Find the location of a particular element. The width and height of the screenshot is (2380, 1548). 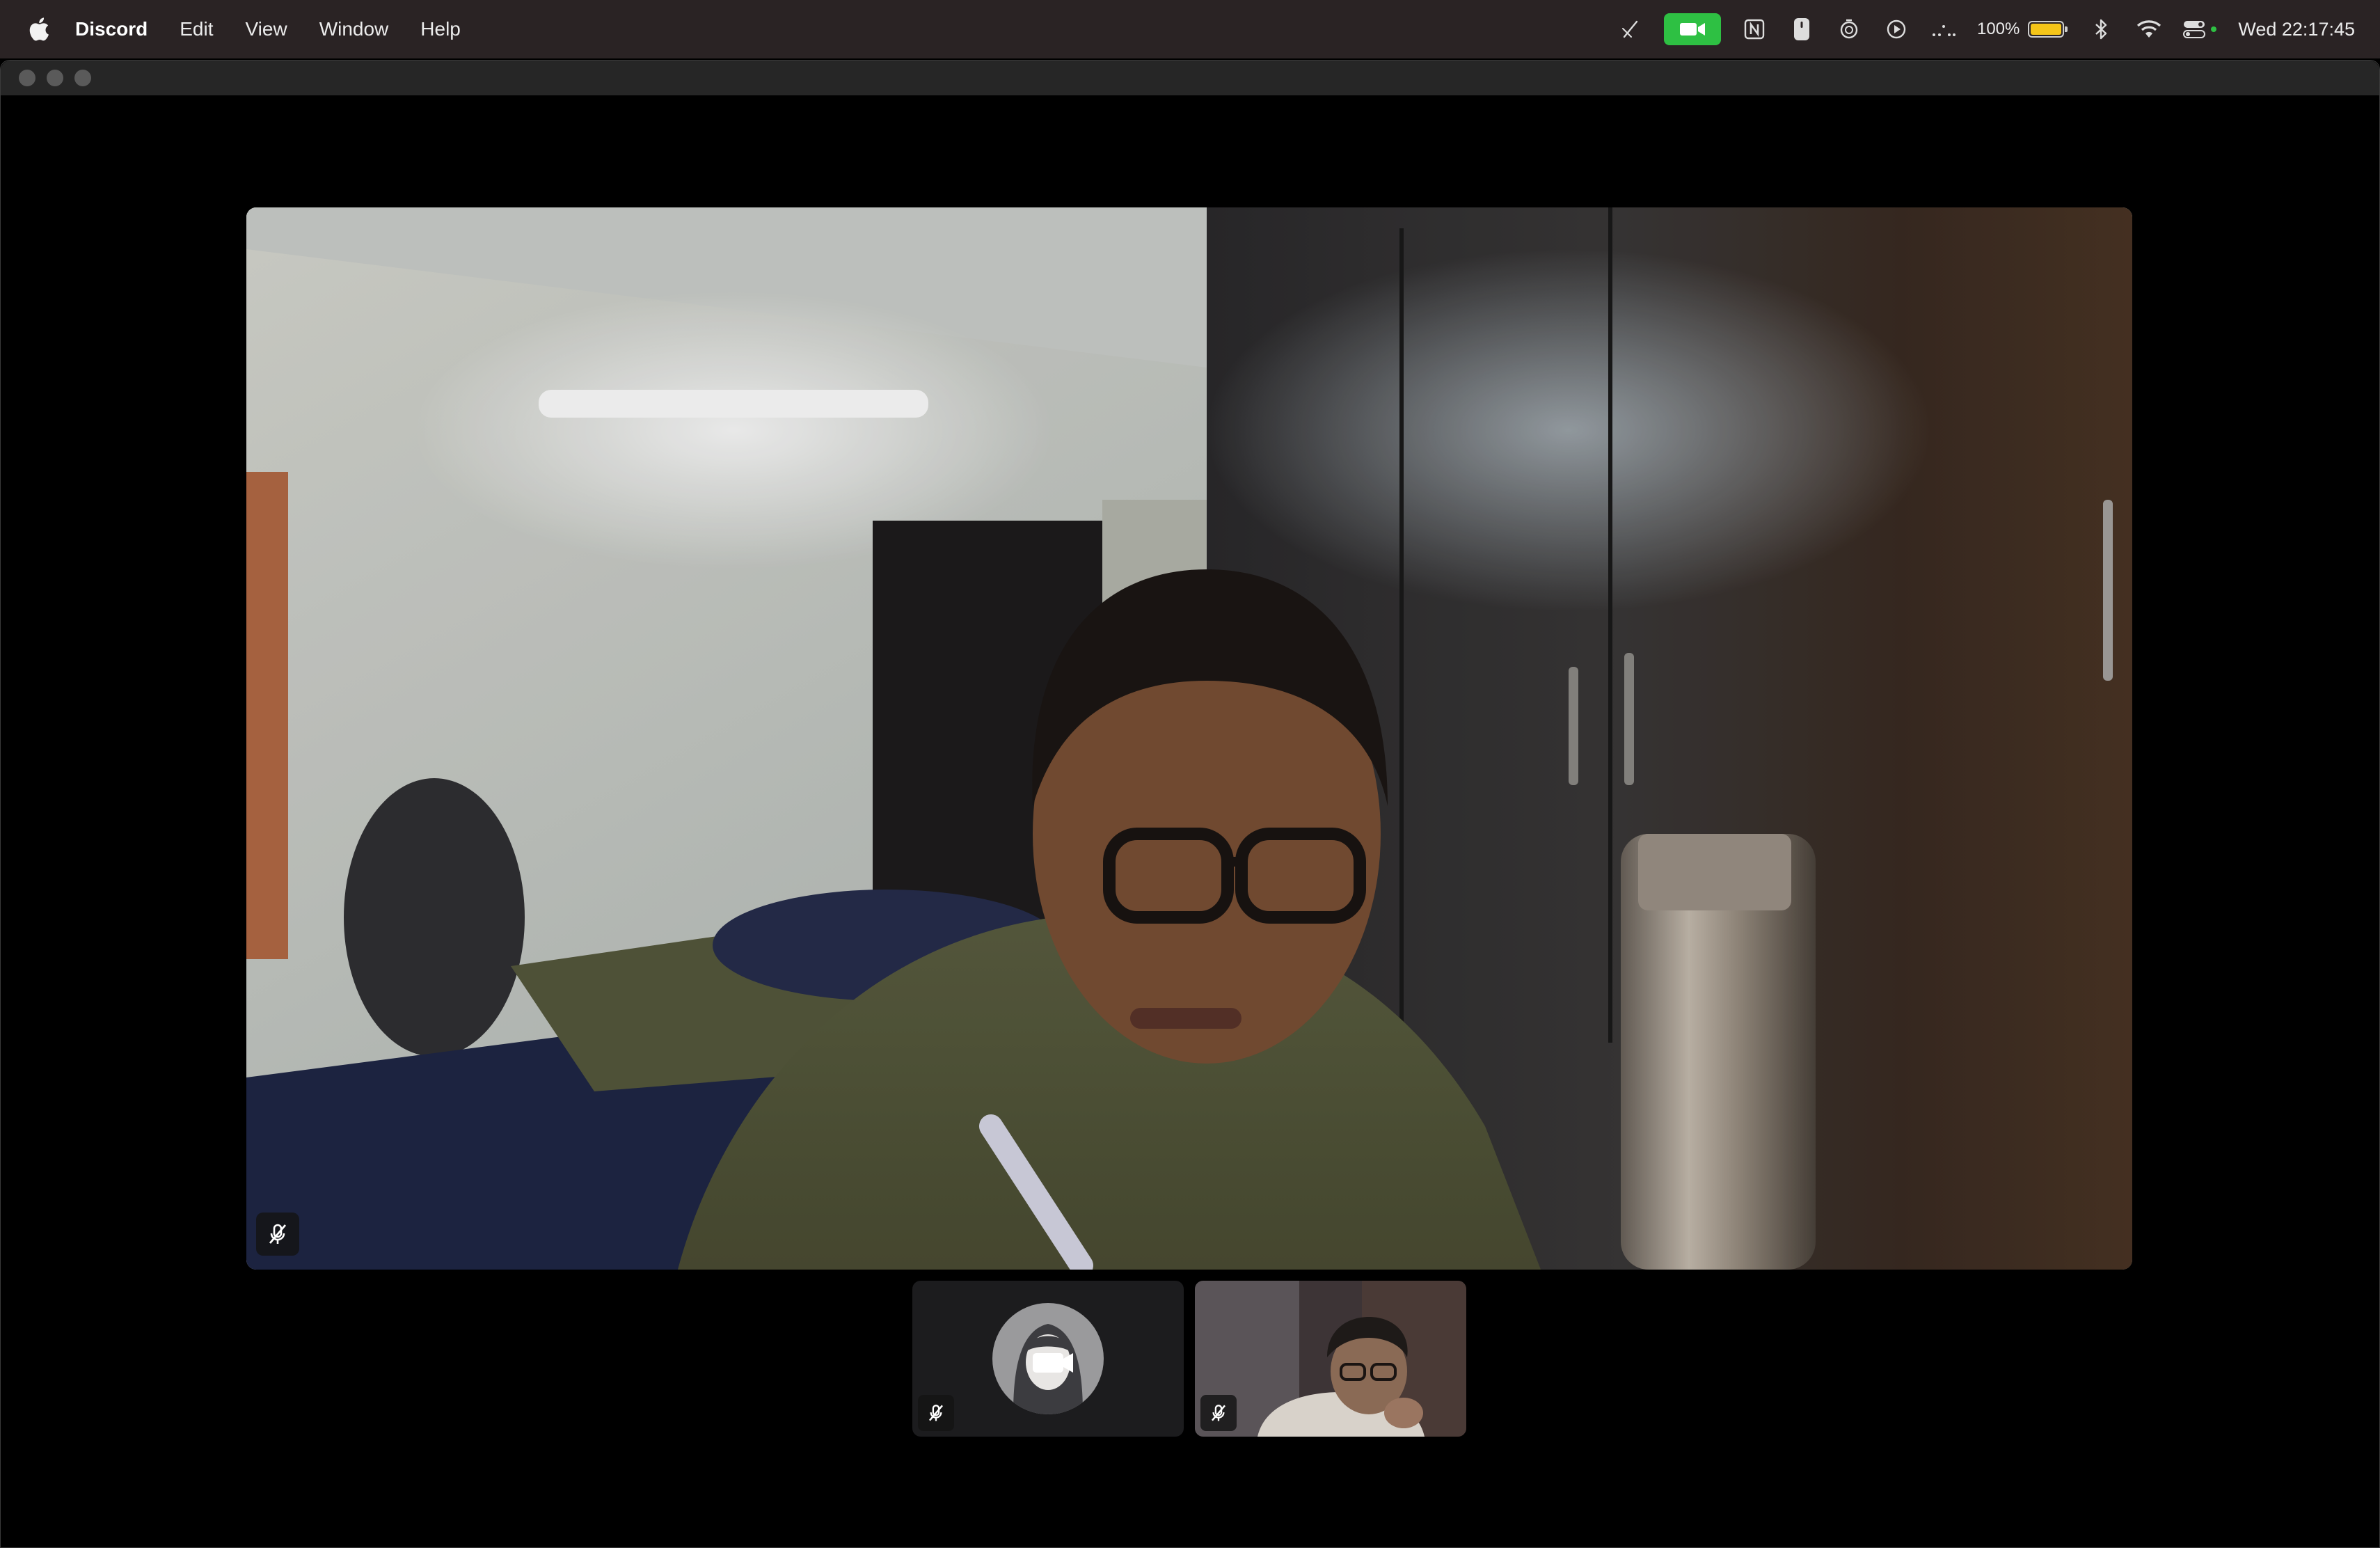

wifi-icon is located at coordinates (2149, 29).